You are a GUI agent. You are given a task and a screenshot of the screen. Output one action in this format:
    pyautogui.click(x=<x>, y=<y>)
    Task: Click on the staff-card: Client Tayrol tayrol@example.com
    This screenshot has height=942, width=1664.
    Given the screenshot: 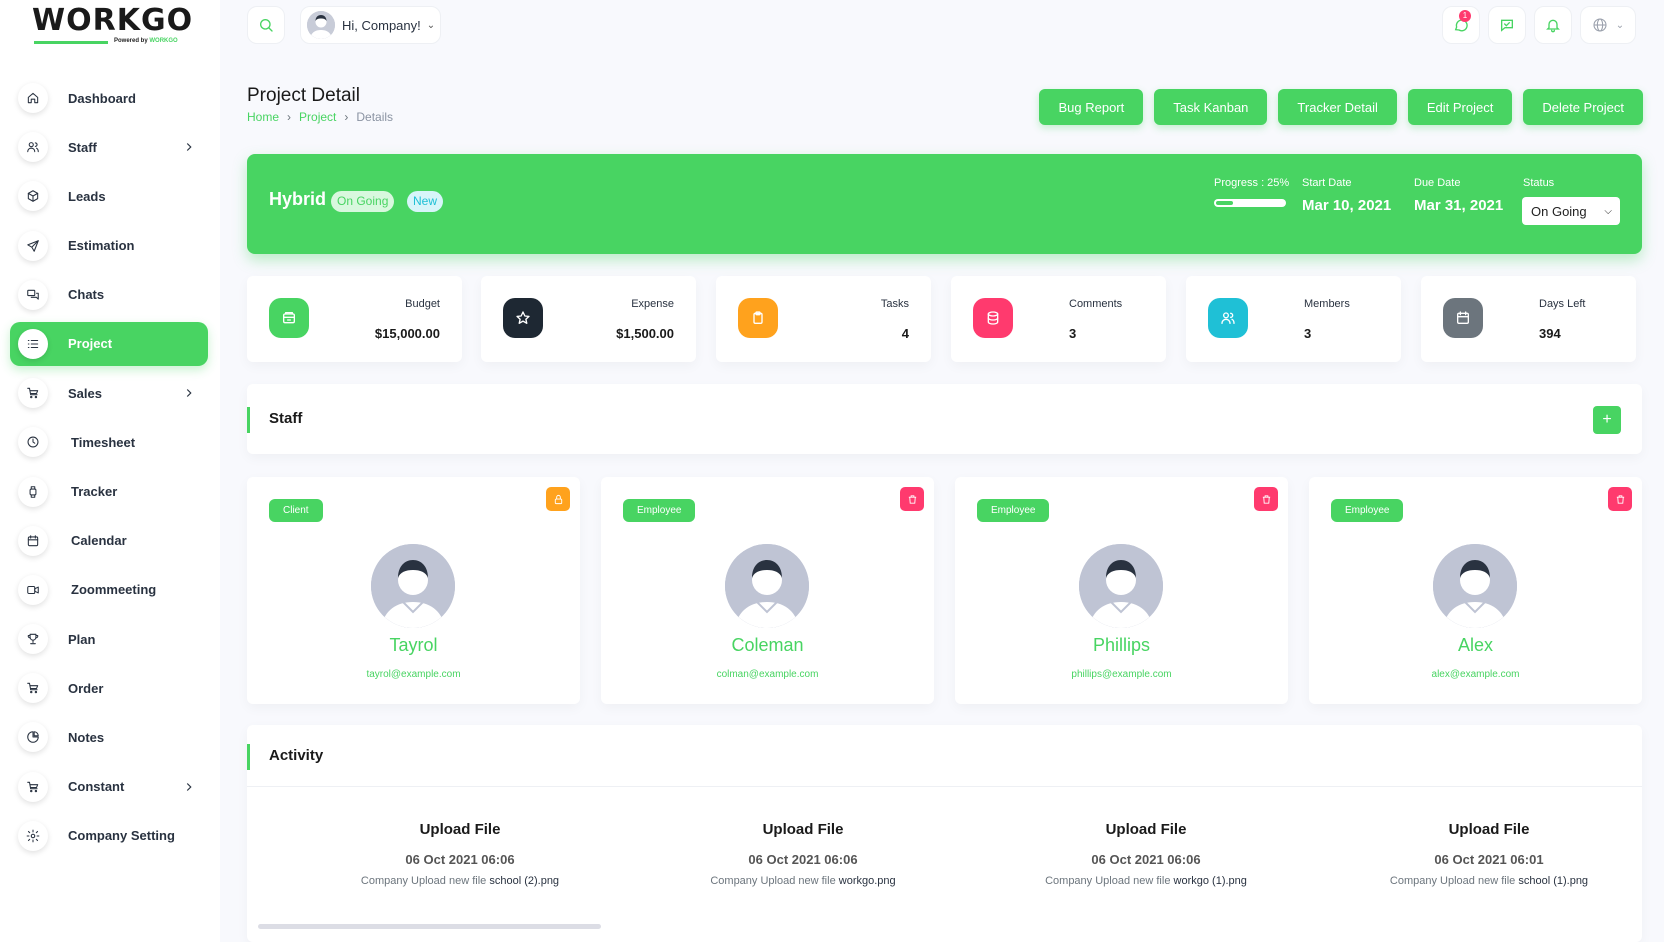 What is the action you would take?
    pyautogui.click(x=413, y=590)
    